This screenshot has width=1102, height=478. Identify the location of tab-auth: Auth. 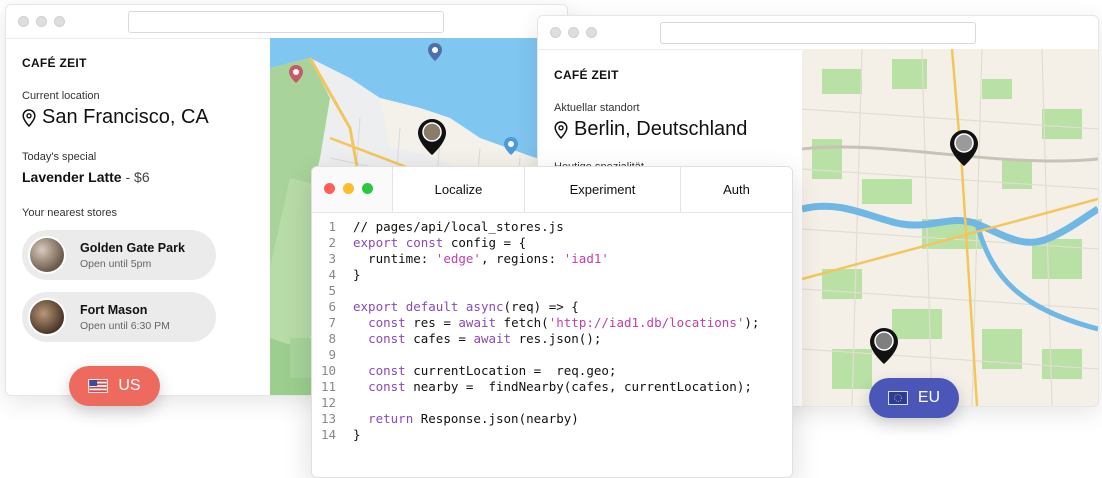
(736, 189).